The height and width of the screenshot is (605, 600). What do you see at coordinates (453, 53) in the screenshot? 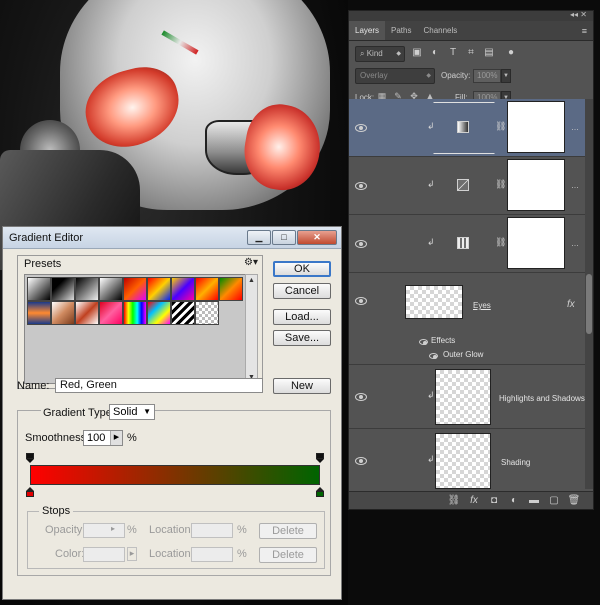
I see `type-filter-icon: T` at bounding box center [453, 53].